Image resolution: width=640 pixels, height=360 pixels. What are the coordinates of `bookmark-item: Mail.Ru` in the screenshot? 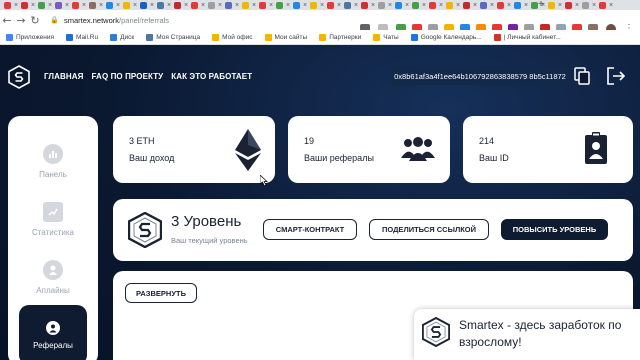 It's located at (82, 37).